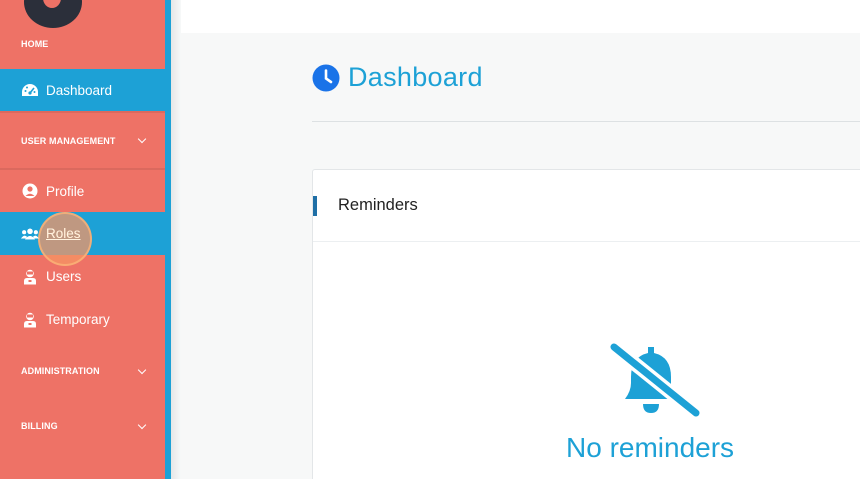 This screenshot has height=479, width=860. I want to click on sidebar-item-dashboard: Dashboard, so click(82, 90).